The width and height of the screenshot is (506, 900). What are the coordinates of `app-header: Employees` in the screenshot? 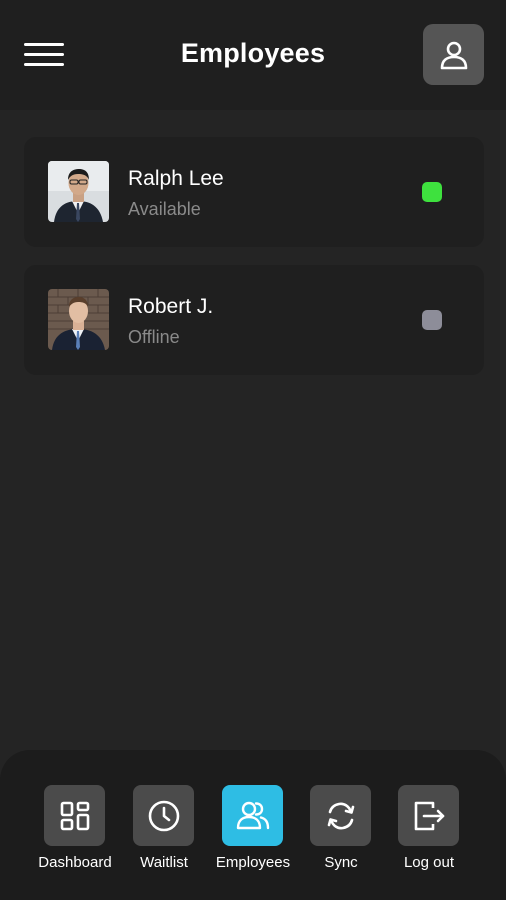 It's located at (253, 55).